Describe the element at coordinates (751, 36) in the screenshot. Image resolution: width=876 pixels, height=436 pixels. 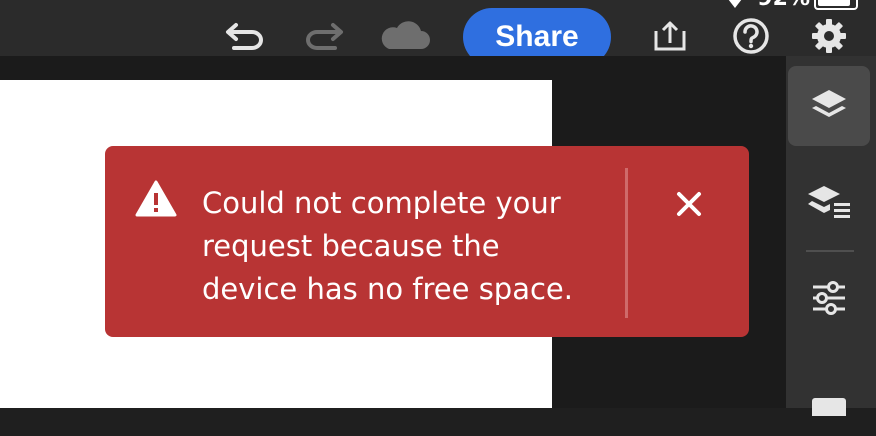
I see `help-icon` at that location.